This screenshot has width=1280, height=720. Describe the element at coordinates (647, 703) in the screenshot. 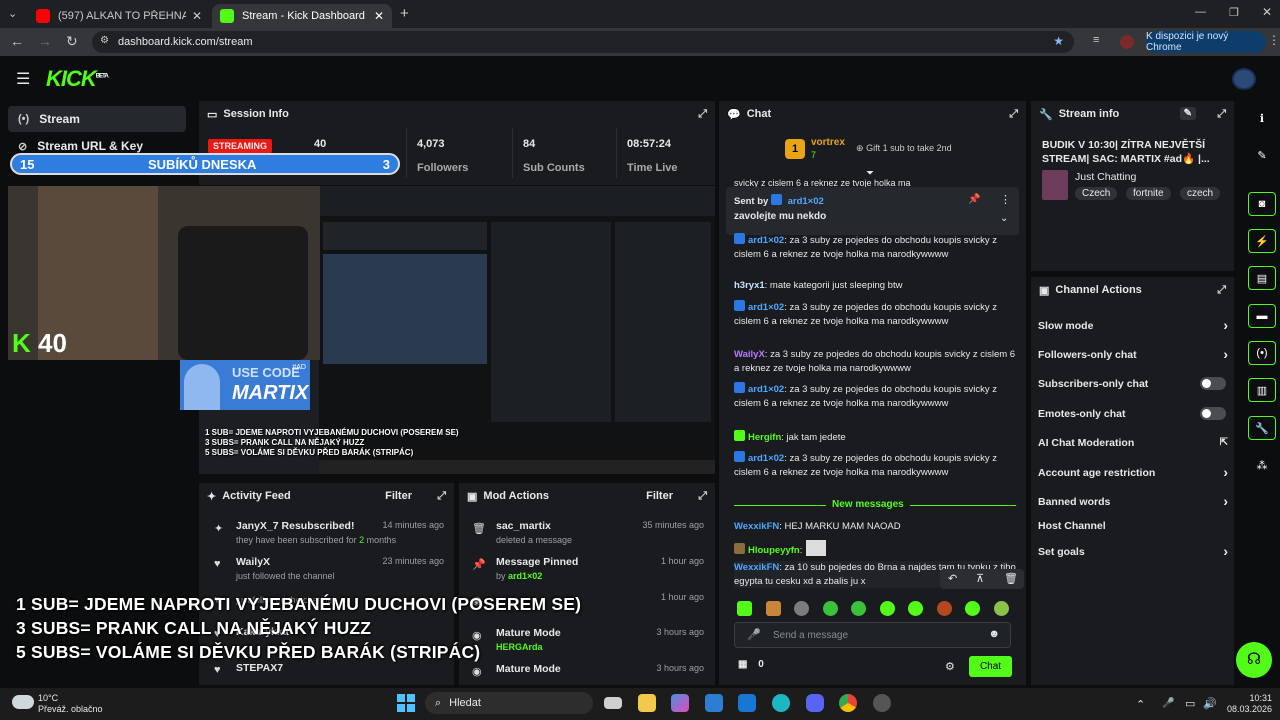

I see `file-explorer-icon` at that location.